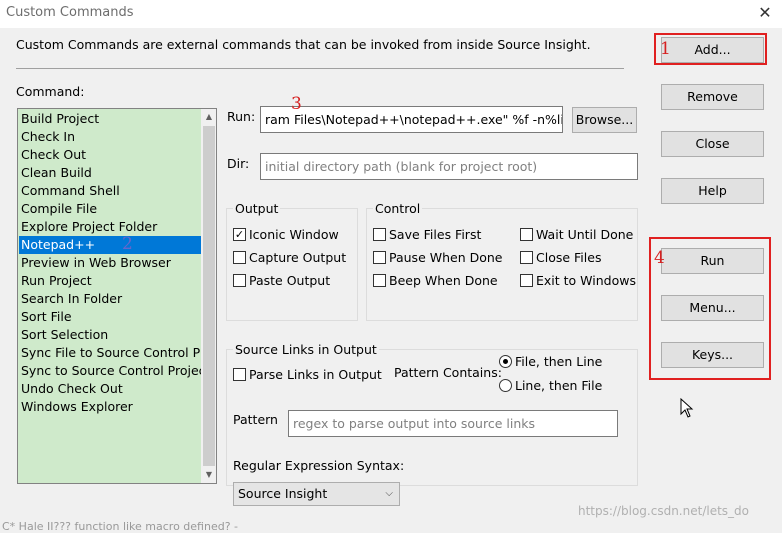 This screenshot has width=782, height=533. What do you see at coordinates (239, 280) in the screenshot?
I see `paste-output-checkbox` at bounding box center [239, 280].